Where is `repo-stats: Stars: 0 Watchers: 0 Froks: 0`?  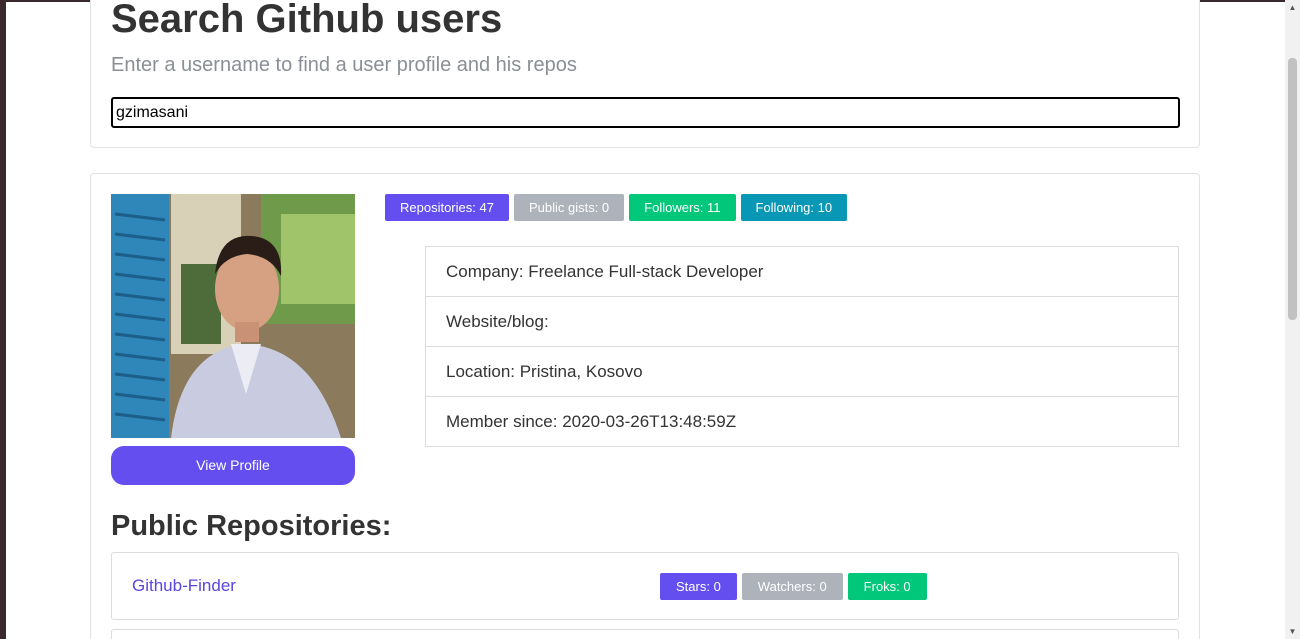 repo-stats: Stars: 0 Watchers: 0 Froks: 0 is located at coordinates (793, 586).